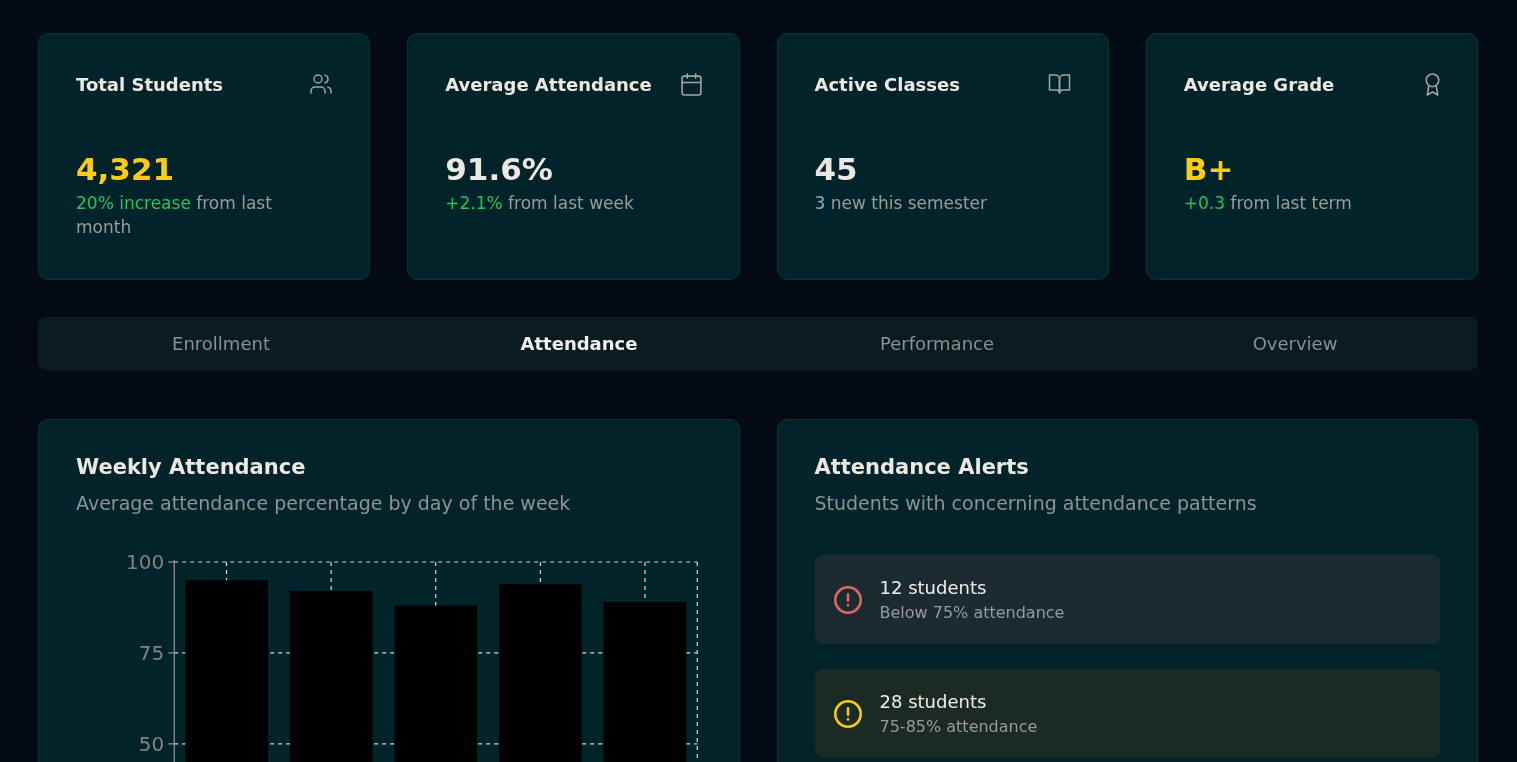  What do you see at coordinates (125, 169) in the screenshot?
I see `stat-value: 4,321` at bounding box center [125, 169].